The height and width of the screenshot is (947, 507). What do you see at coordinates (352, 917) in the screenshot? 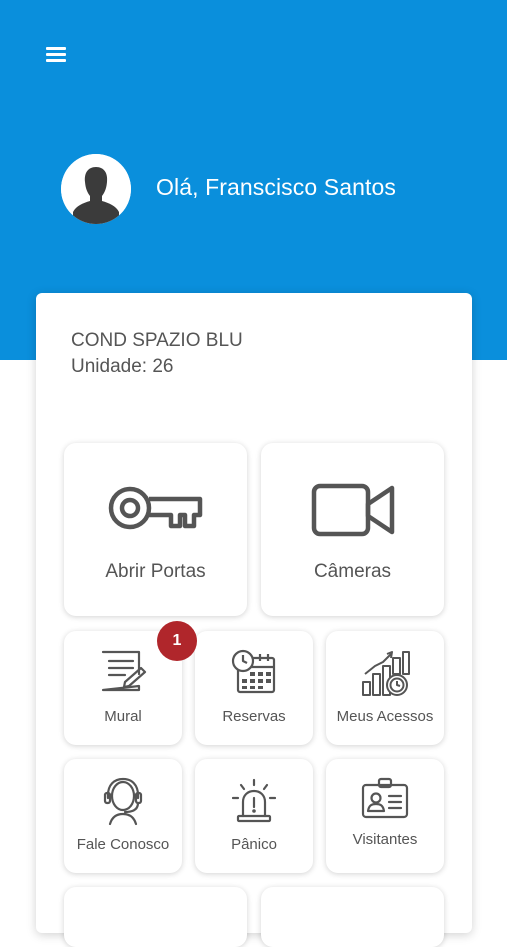
I see `tile-partial-right` at bounding box center [352, 917].